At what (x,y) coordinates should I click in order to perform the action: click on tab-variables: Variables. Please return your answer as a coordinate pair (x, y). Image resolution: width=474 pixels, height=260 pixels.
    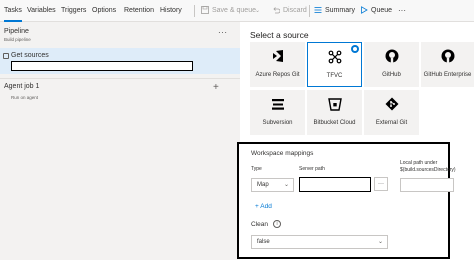
    Looking at the image, I should click on (41, 11).